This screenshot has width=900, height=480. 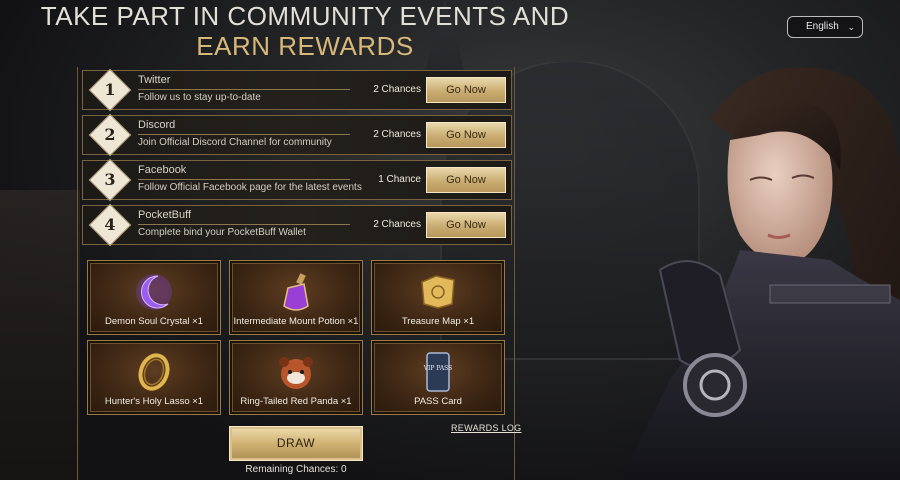 I want to click on reward-label: Treasure Map ×1, so click(x=438, y=321).